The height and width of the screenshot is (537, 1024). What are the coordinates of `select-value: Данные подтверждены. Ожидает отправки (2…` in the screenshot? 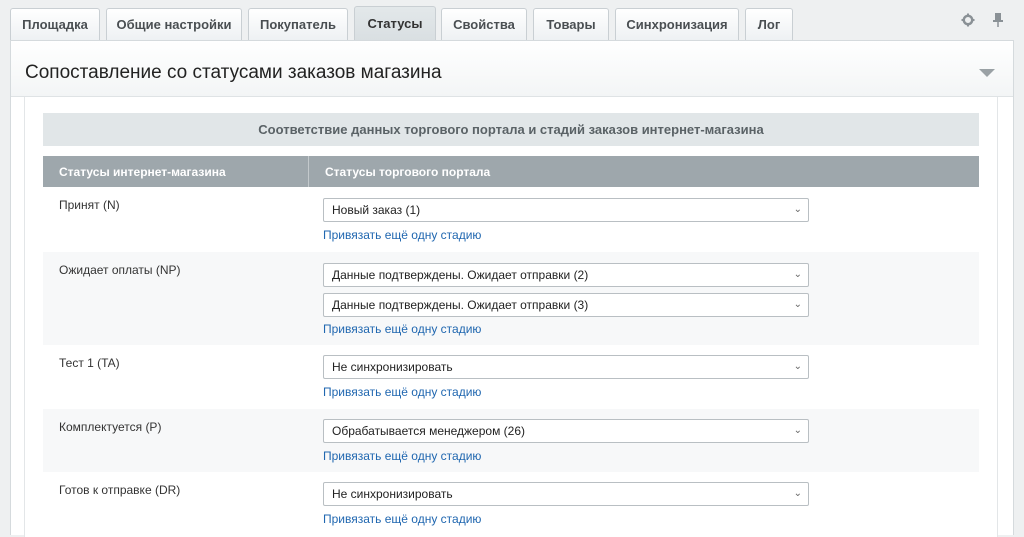 It's located at (460, 275).